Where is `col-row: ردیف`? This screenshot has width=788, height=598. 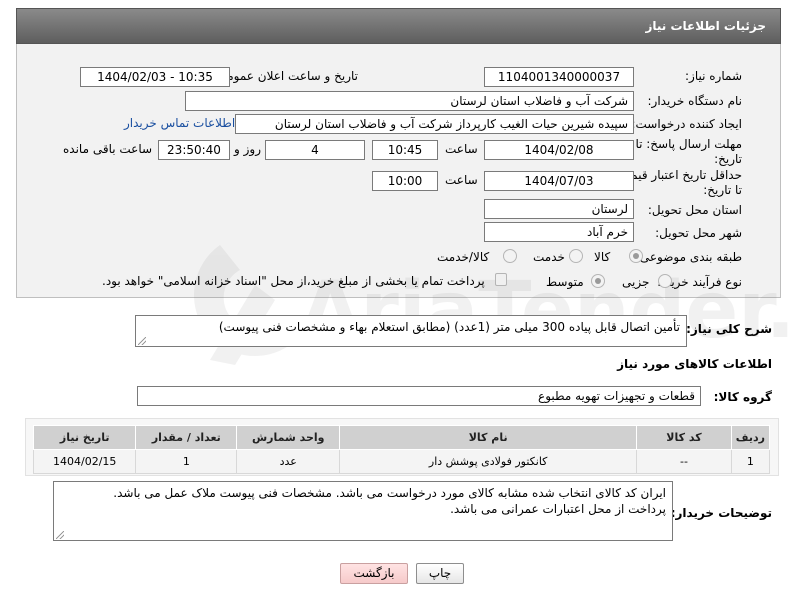
col-row: ردیف is located at coordinates (750, 437).